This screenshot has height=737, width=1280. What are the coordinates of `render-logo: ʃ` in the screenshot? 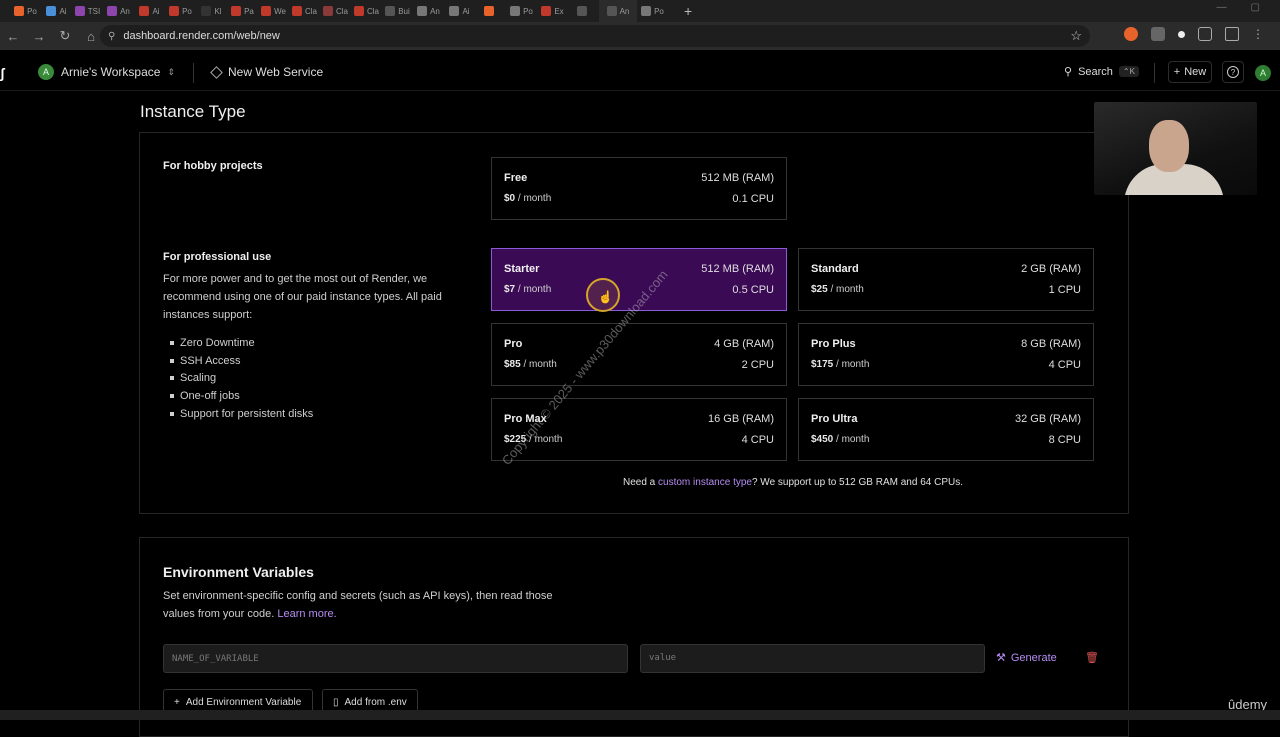 It's located at (6, 73).